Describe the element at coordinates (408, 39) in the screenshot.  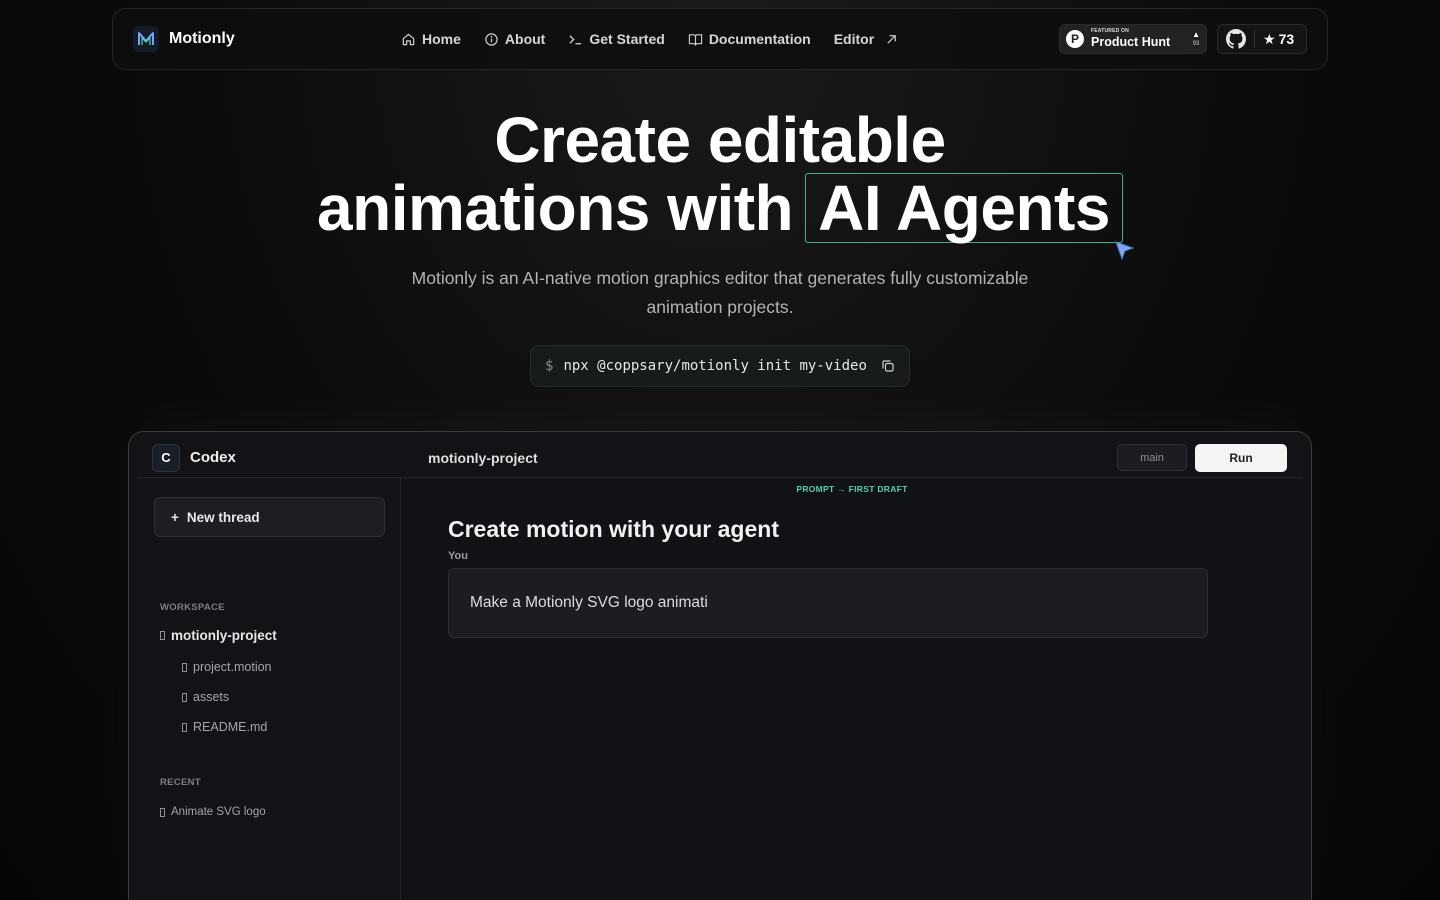
I see `home-icon` at that location.